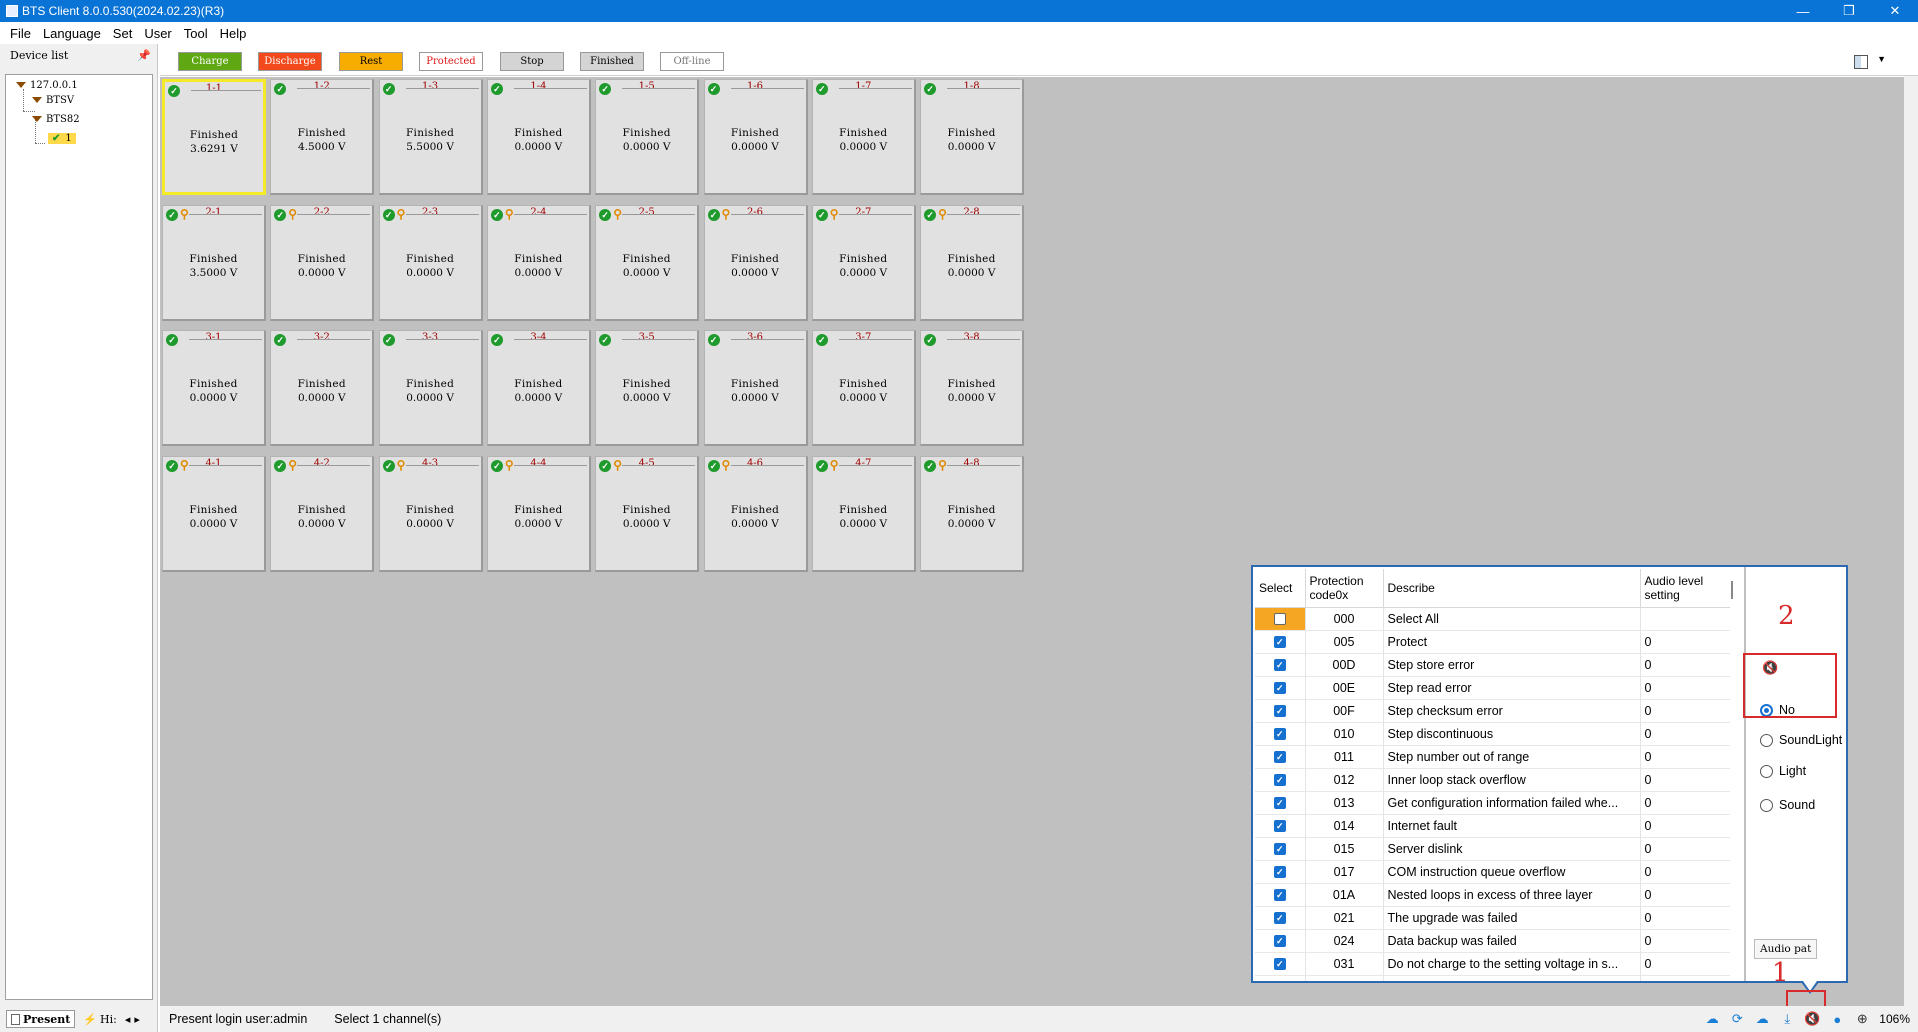 The height and width of the screenshot is (1032, 1918). What do you see at coordinates (53, 100) in the screenshot?
I see `tree-node-btsv: BTSV` at bounding box center [53, 100].